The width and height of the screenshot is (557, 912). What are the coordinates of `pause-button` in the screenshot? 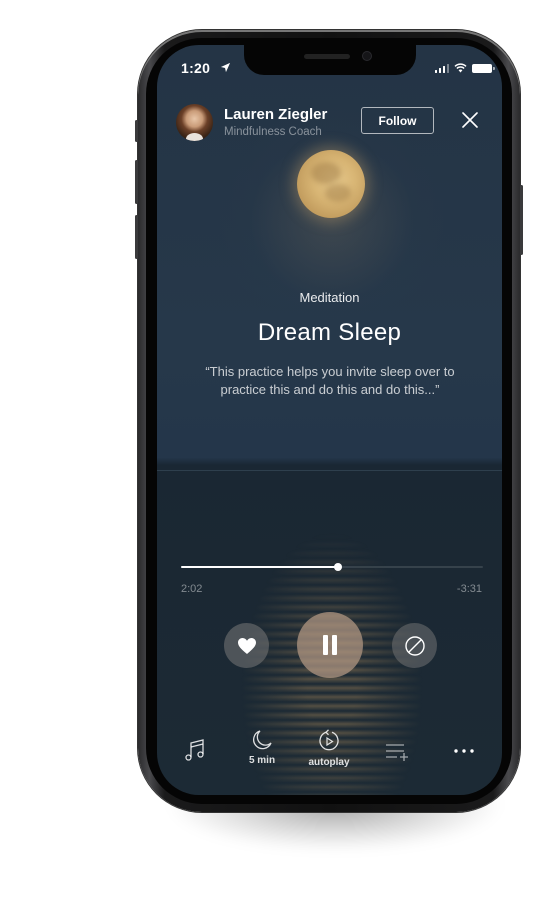 It's located at (330, 645).